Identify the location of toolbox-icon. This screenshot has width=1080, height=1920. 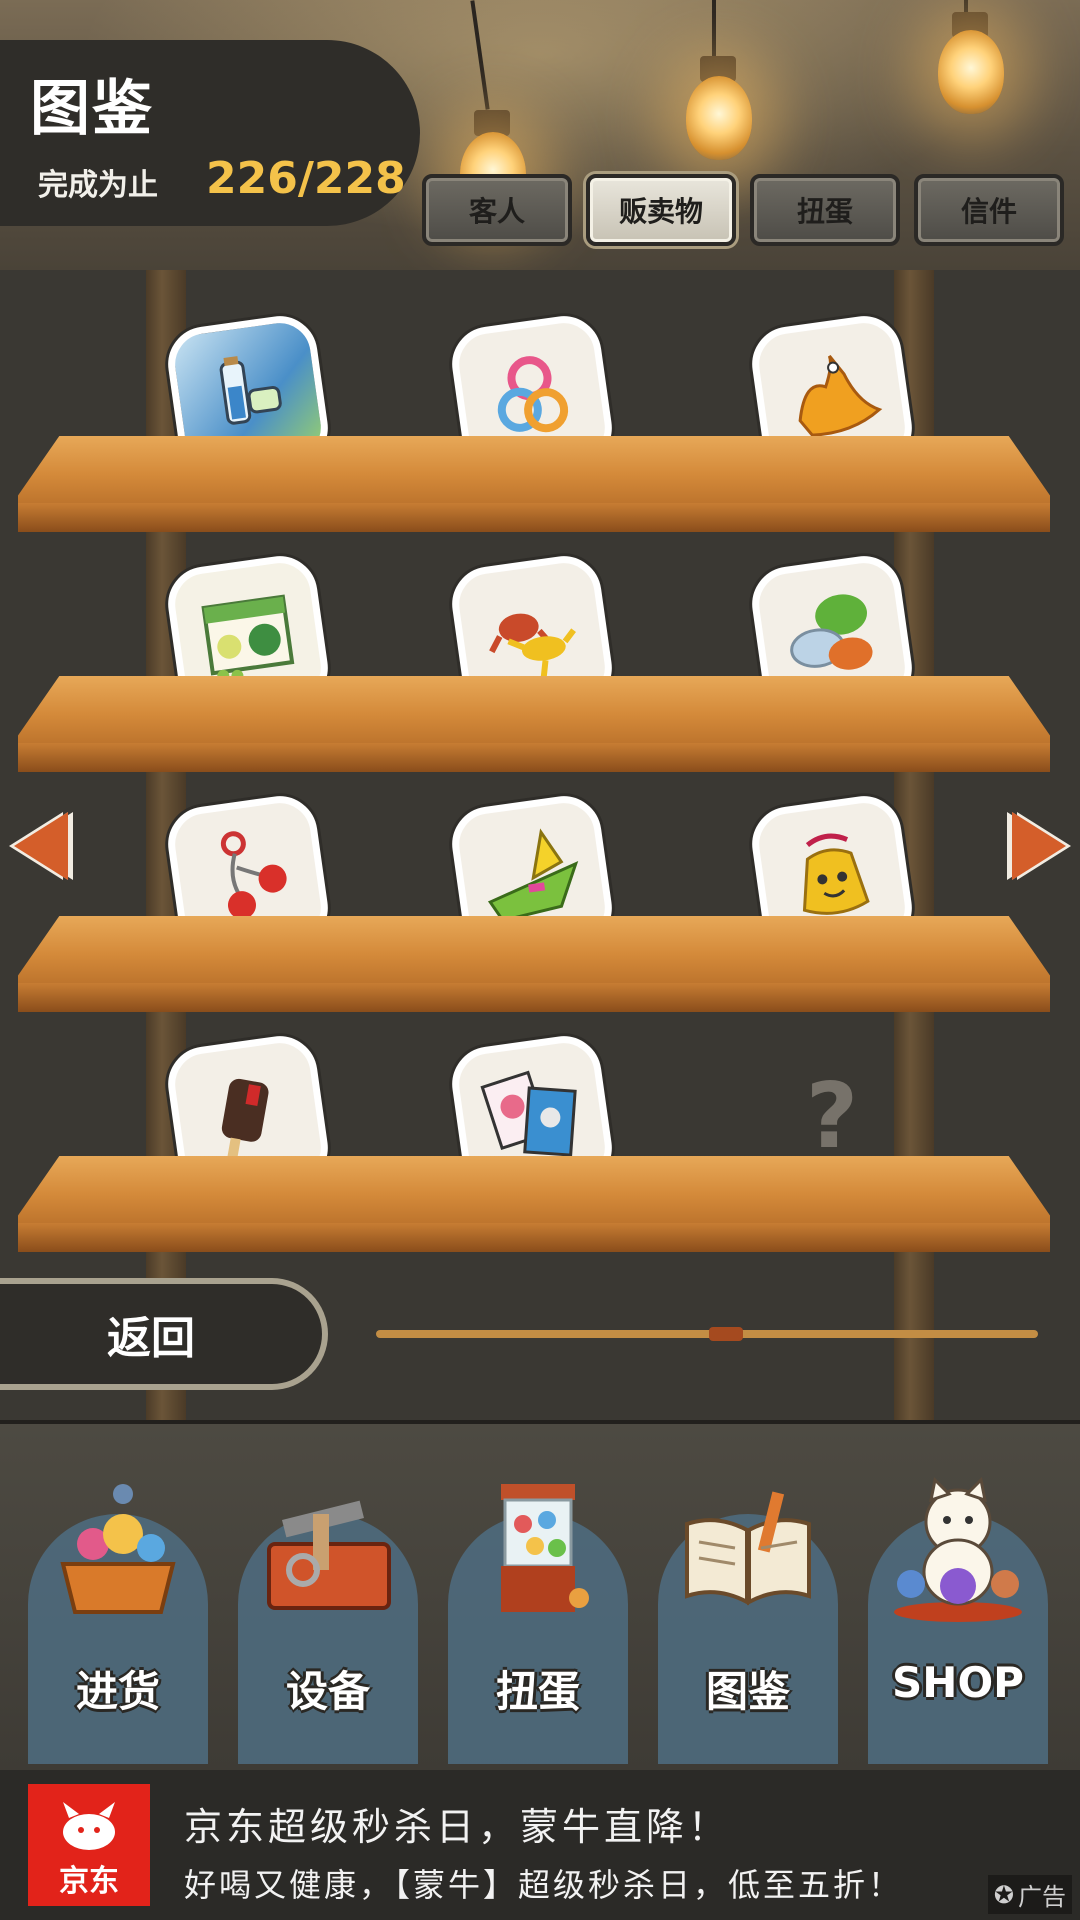
(328, 1549).